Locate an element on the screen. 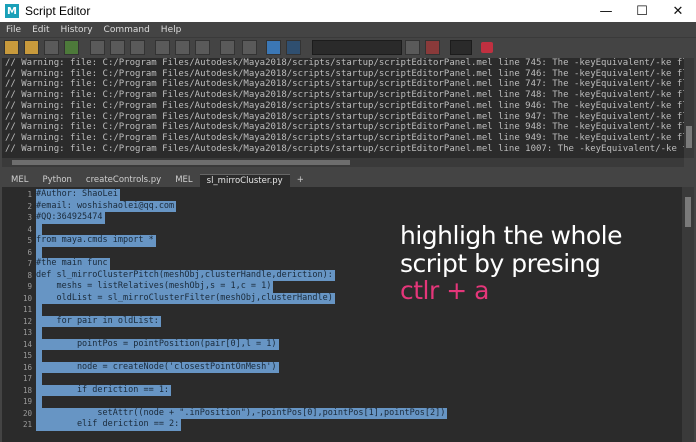  execute-all-icon is located at coordinates (273, 47).